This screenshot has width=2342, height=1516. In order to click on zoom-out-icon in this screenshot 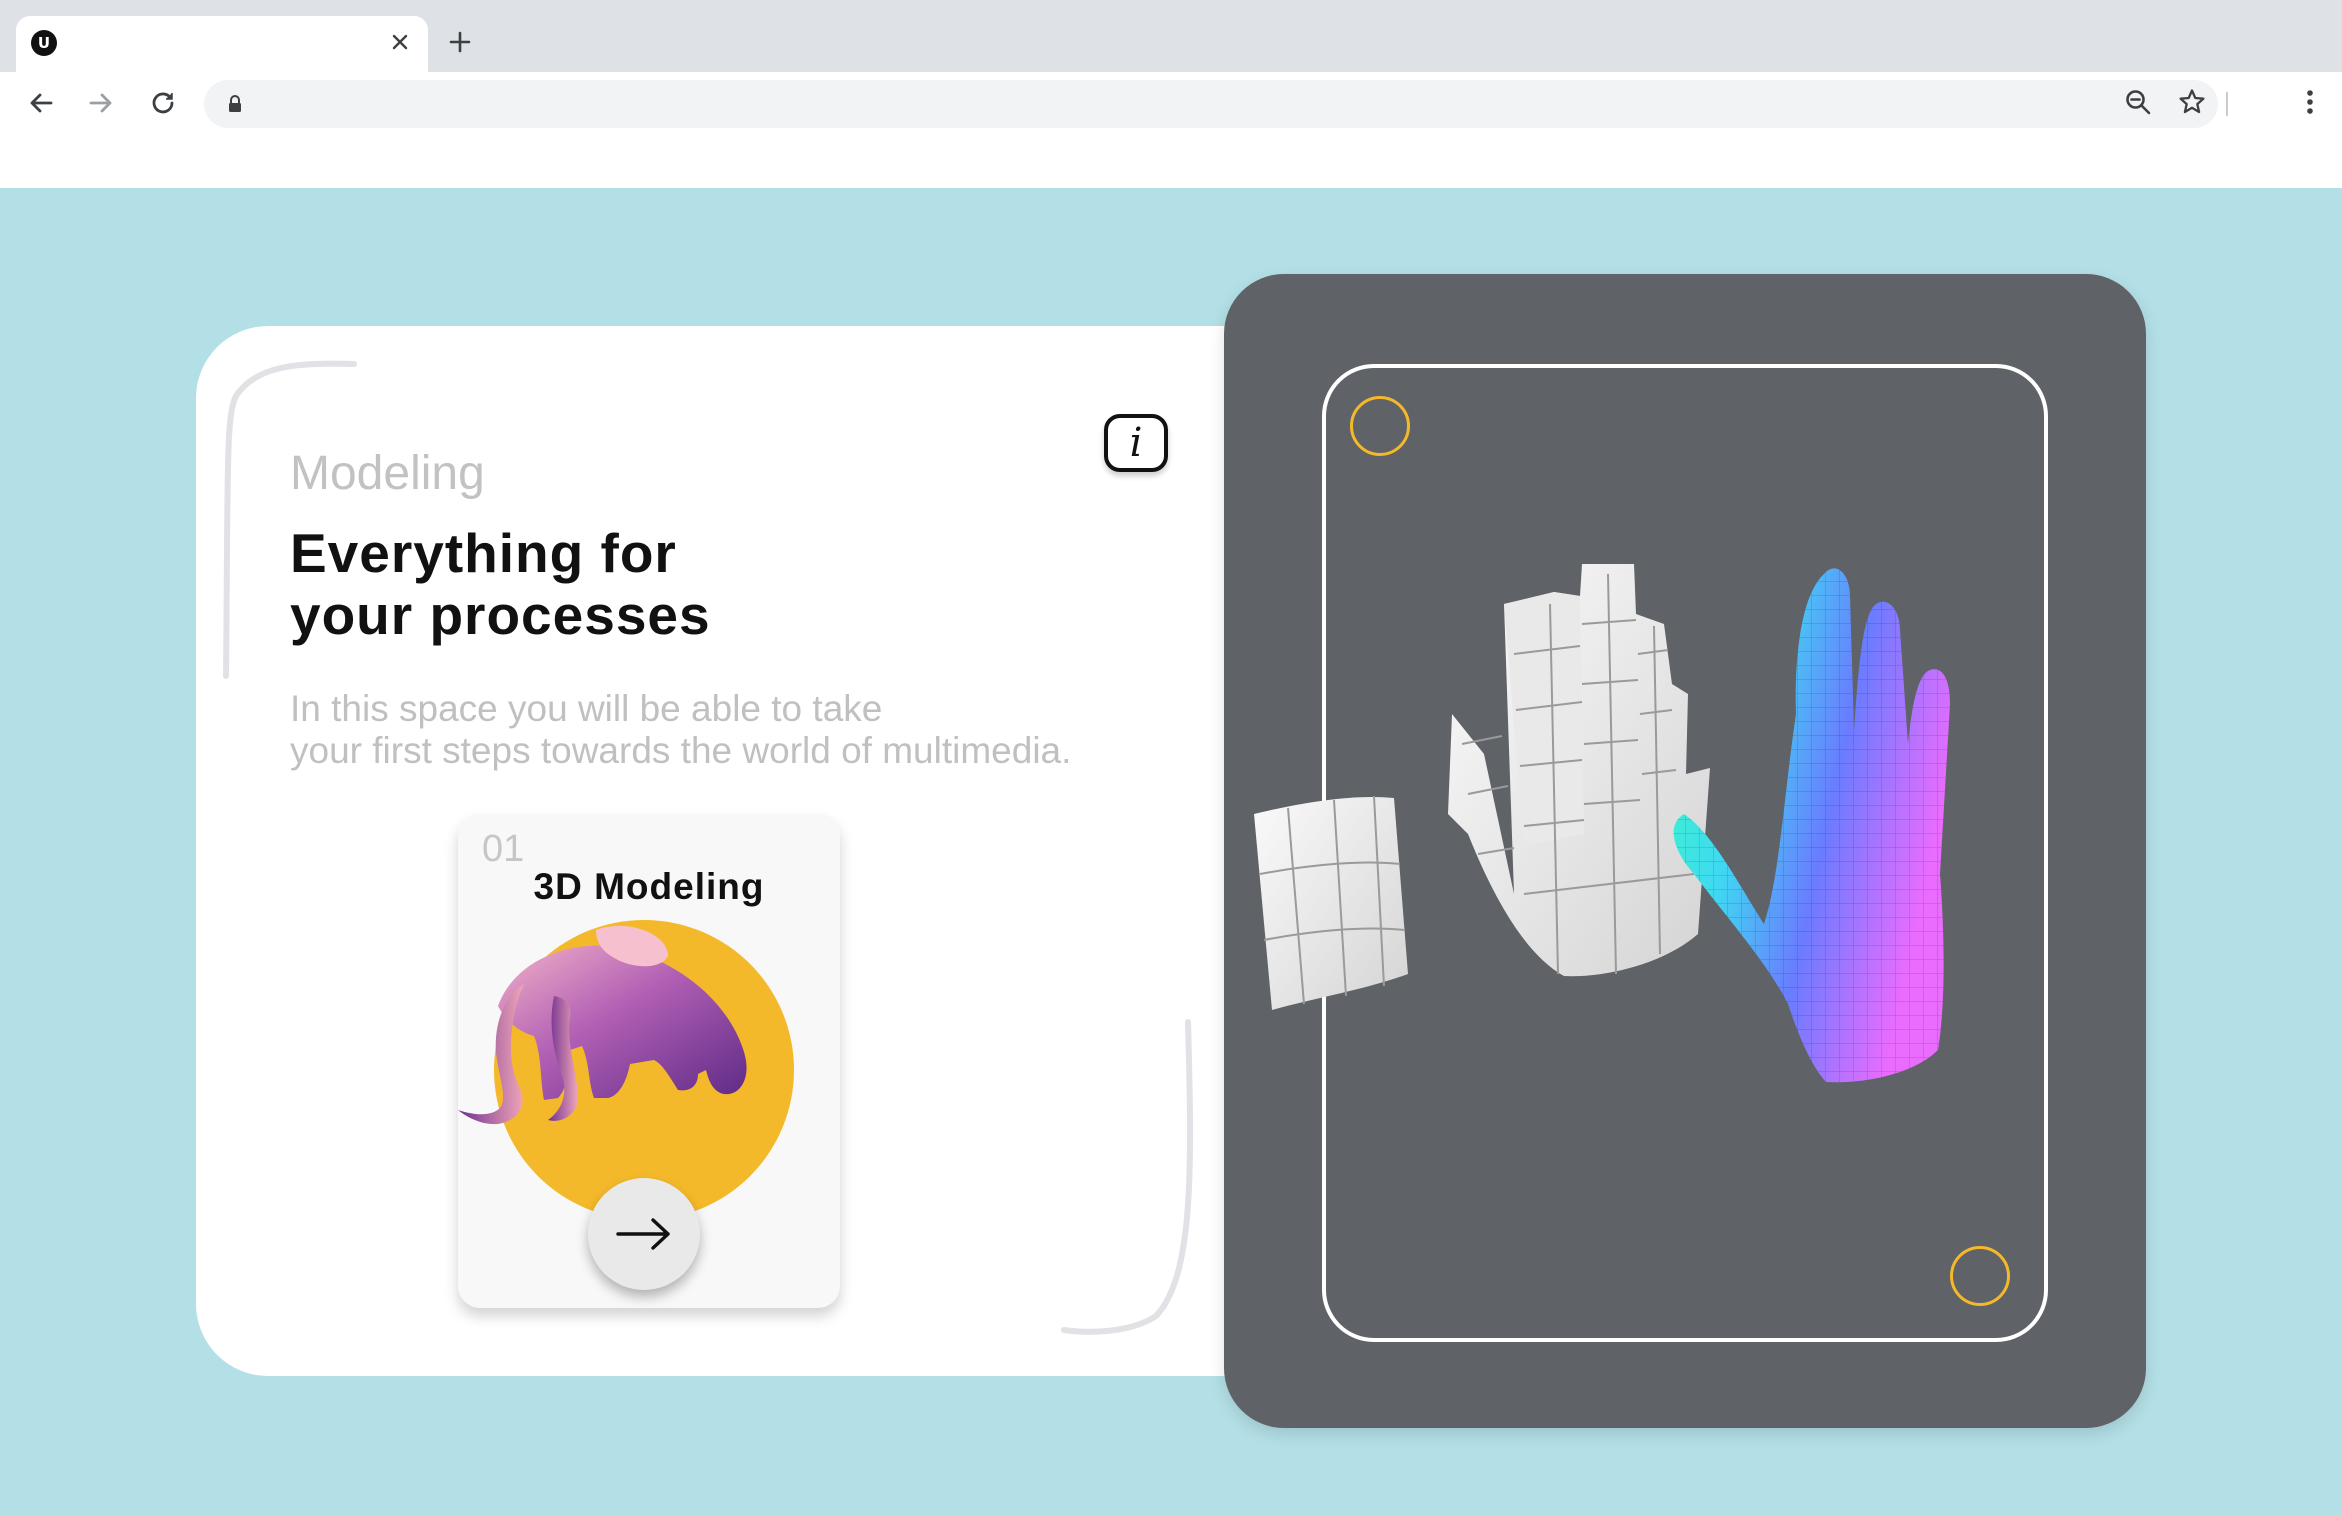, I will do `click(2138, 102)`.